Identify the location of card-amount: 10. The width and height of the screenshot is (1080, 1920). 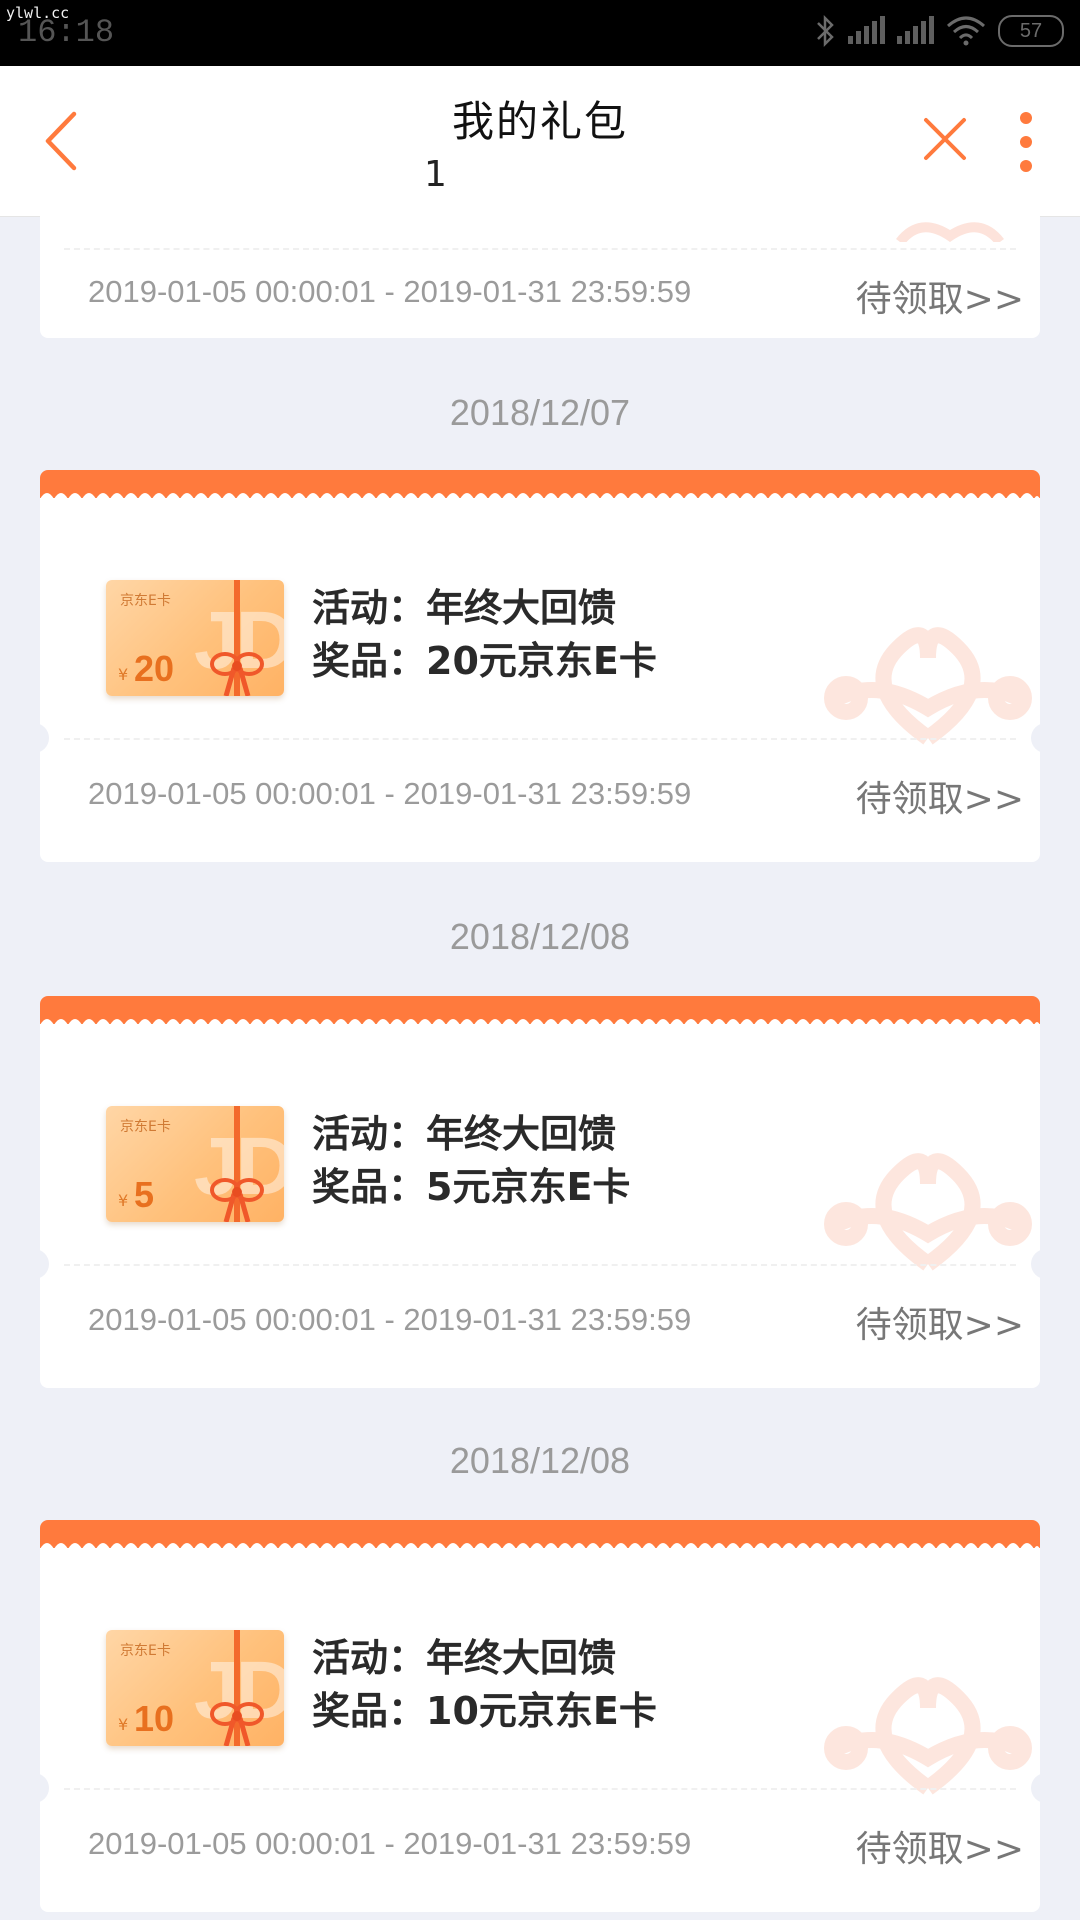
(154, 1718).